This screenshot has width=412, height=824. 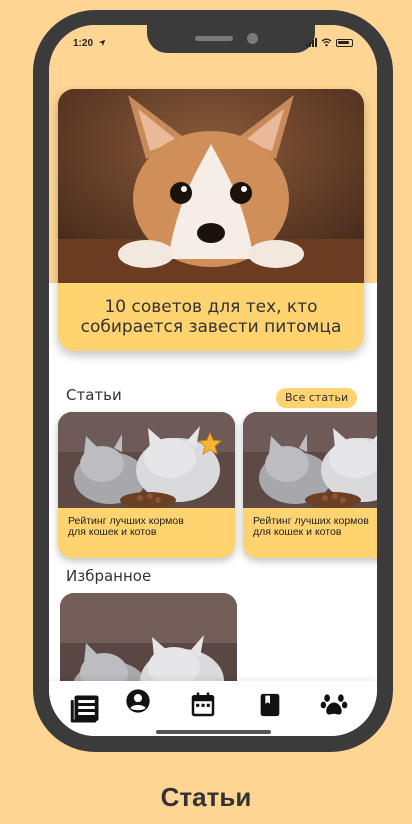 I want to click on bottom-navigation, so click(x=213, y=708).